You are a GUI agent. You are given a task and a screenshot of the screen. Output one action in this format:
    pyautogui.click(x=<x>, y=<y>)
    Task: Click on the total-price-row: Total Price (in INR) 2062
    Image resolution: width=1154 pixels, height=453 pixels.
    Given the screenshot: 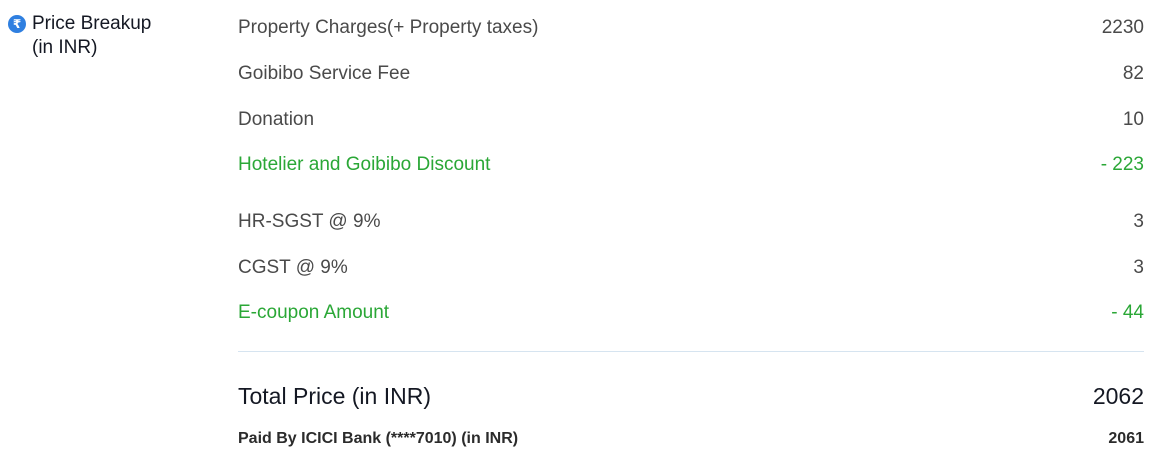 What is the action you would take?
    pyautogui.click(x=691, y=396)
    